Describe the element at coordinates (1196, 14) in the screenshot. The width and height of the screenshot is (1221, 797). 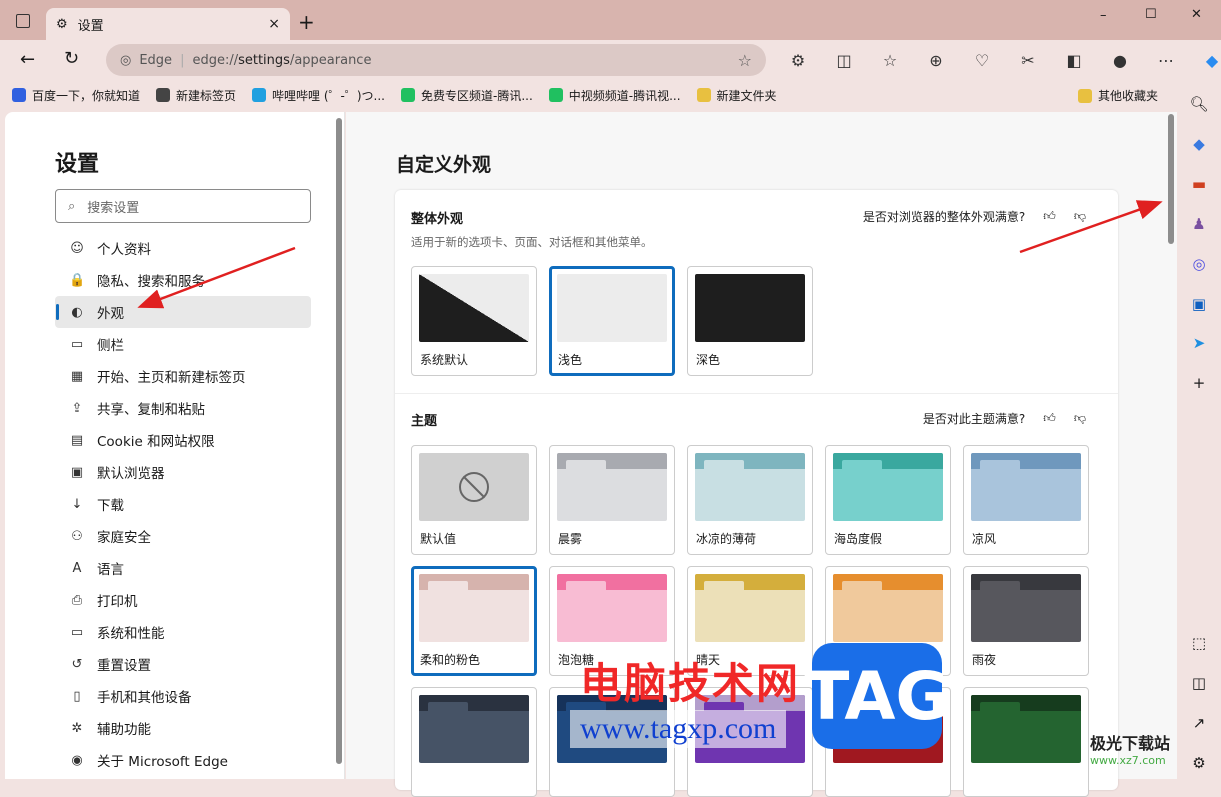
I see `close-window-button: ✕` at that location.